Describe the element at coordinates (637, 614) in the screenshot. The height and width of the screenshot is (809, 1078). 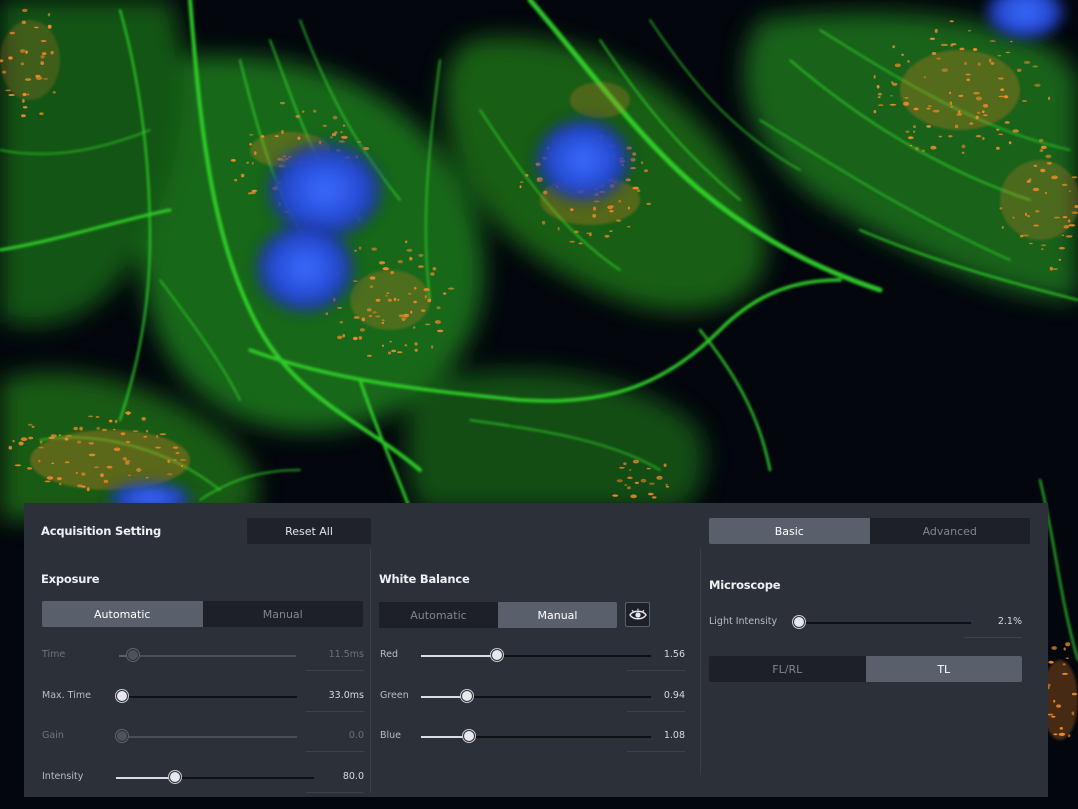
I see `wb-preview-button` at that location.